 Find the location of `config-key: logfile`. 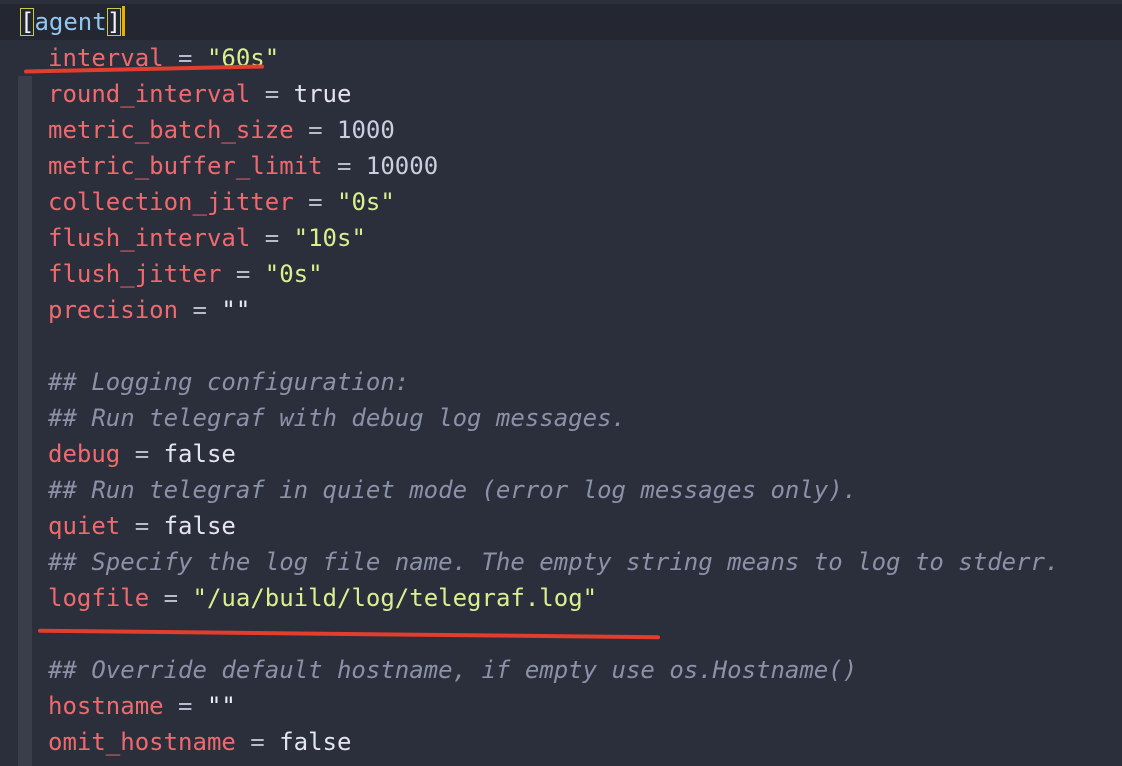

config-key: logfile is located at coordinates (99, 598).